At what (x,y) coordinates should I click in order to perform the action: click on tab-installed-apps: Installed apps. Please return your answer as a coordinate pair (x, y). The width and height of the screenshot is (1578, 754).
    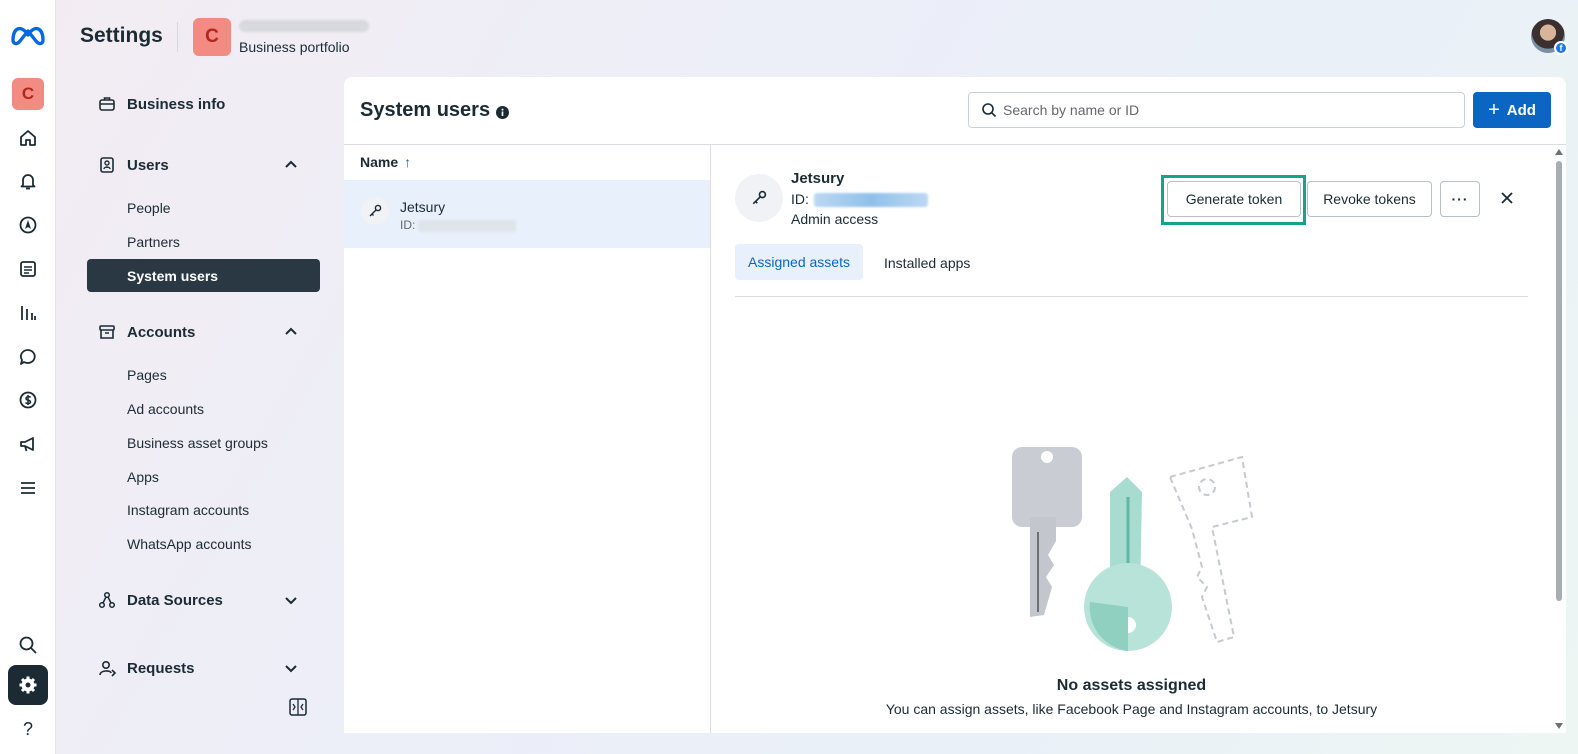
    Looking at the image, I should click on (927, 263).